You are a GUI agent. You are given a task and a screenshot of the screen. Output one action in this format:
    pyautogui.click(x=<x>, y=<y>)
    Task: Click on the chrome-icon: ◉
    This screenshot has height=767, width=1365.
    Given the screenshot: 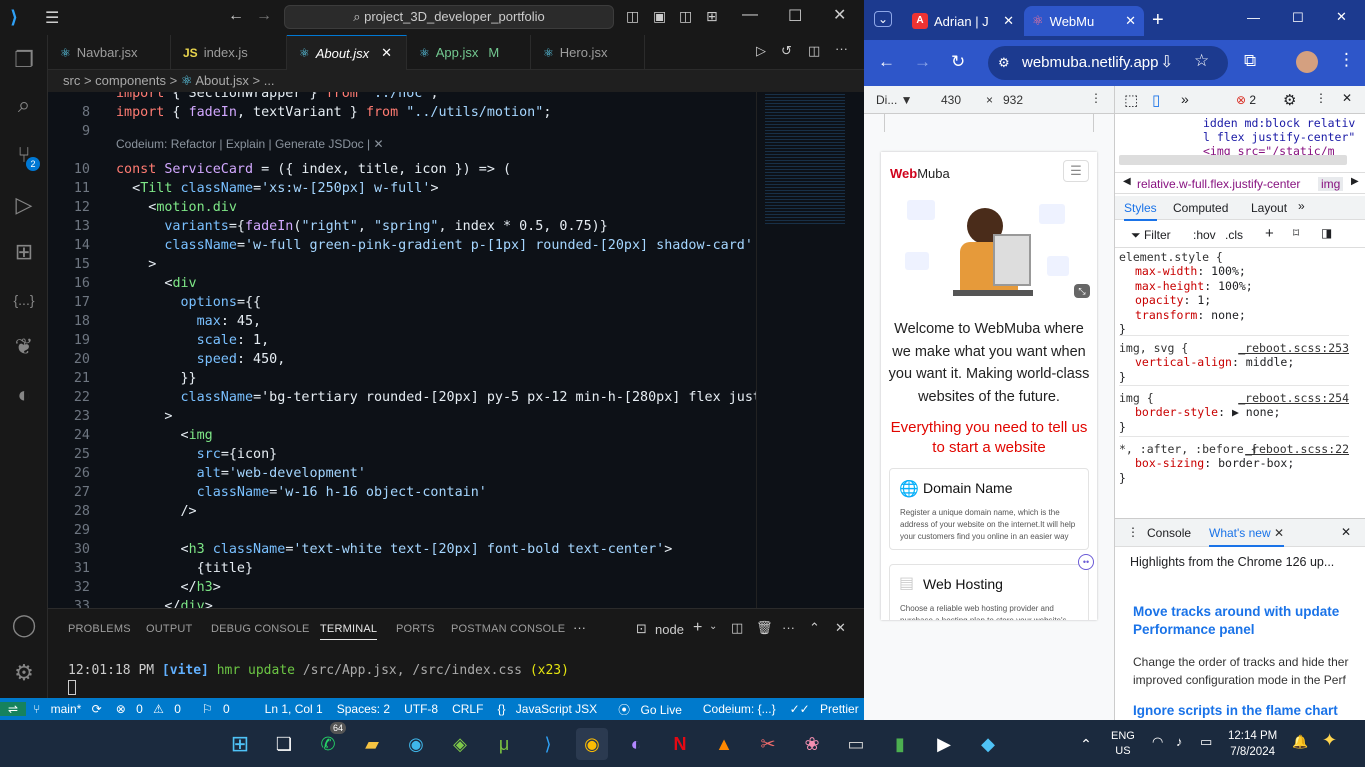 What is the action you would take?
    pyautogui.click(x=592, y=744)
    